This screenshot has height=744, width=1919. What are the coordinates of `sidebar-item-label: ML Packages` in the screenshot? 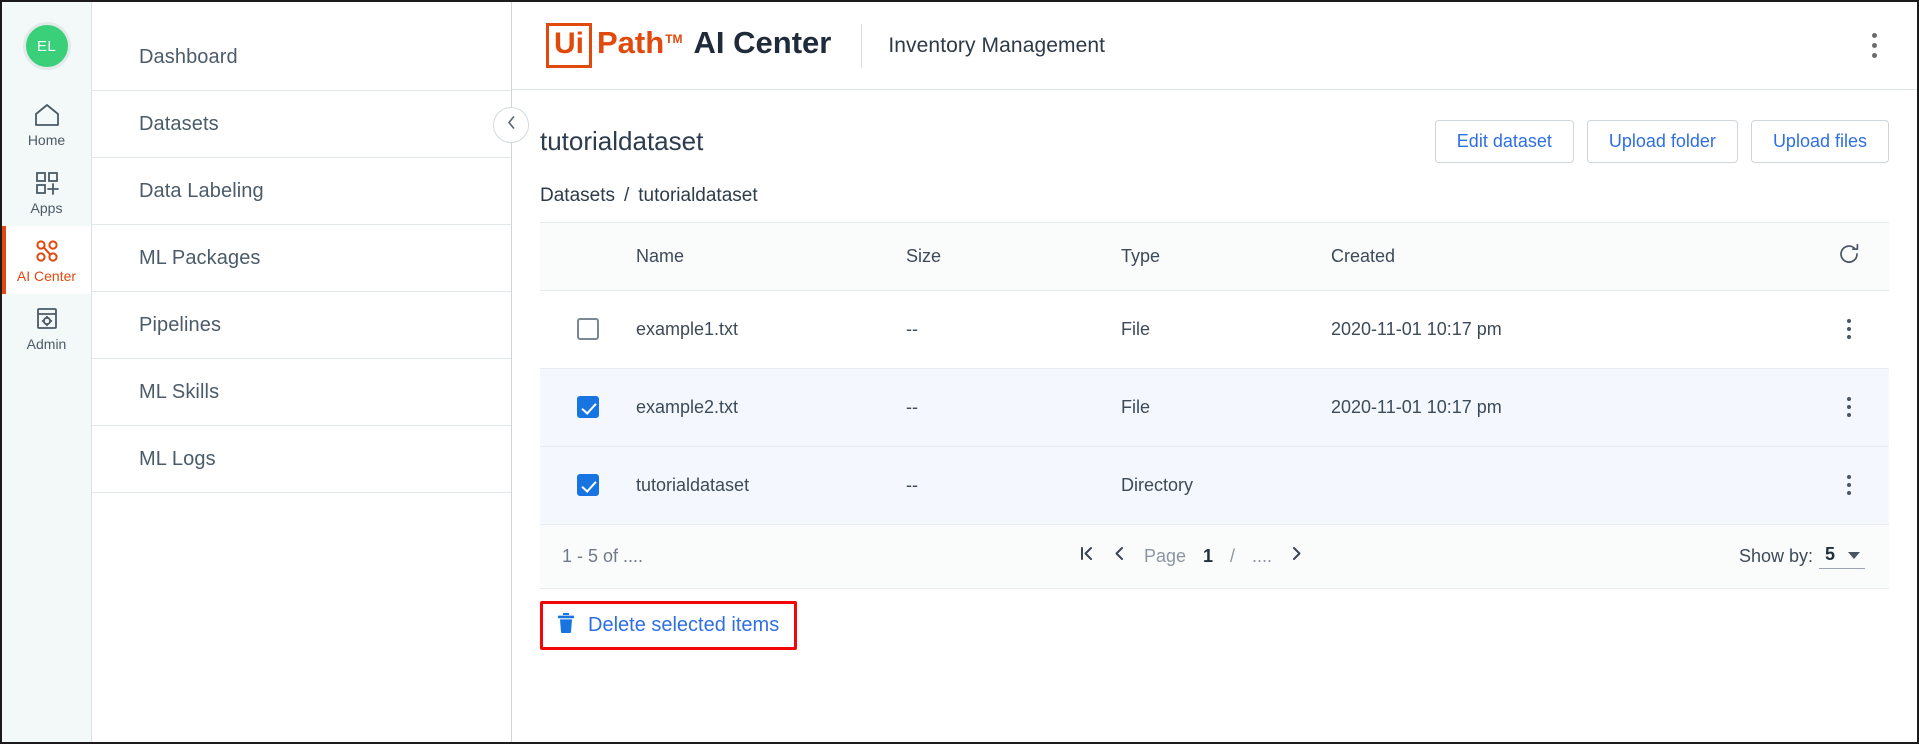 It's located at (200, 257).